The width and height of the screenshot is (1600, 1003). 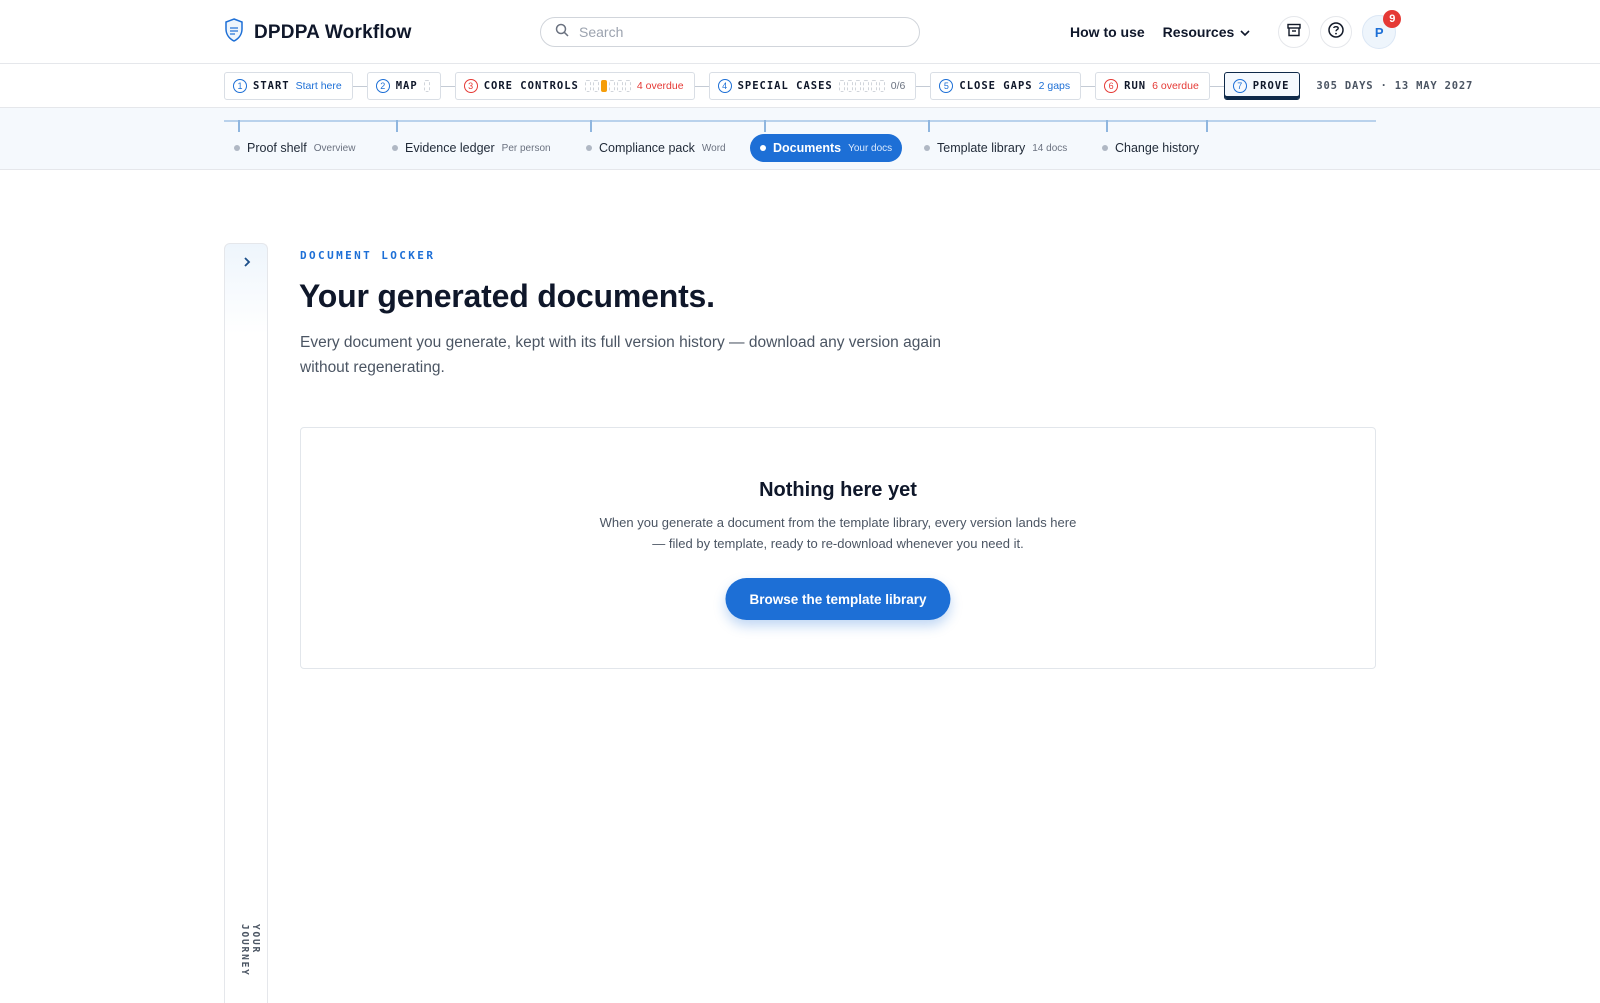 I want to click on subnav-proof-shelf: Proof shelf Overview, so click(x=294, y=148).